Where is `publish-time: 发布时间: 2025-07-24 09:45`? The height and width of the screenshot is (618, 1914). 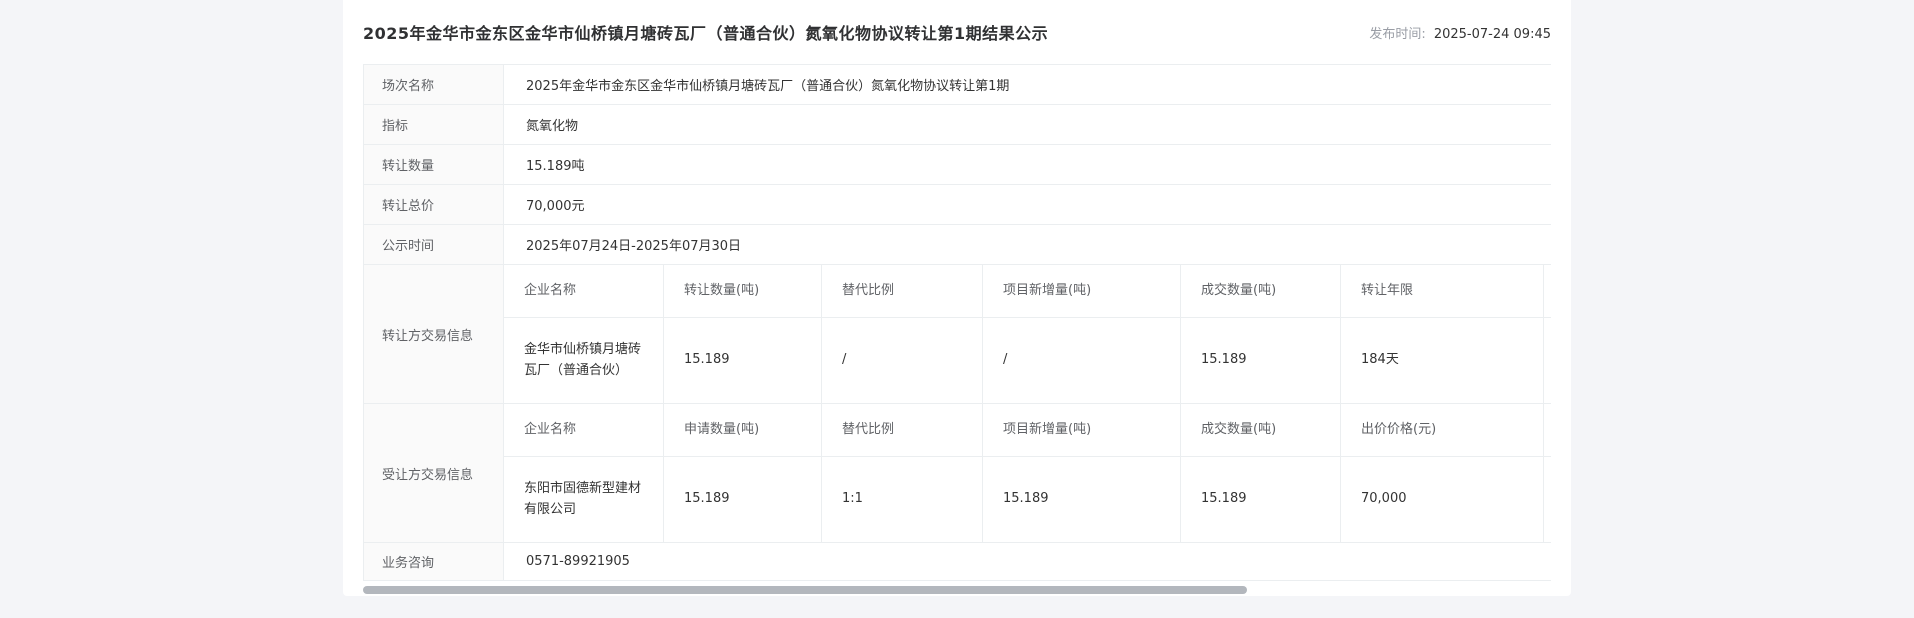
publish-time: 发布时间: 2025-07-24 09:45 is located at coordinates (1460, 32).